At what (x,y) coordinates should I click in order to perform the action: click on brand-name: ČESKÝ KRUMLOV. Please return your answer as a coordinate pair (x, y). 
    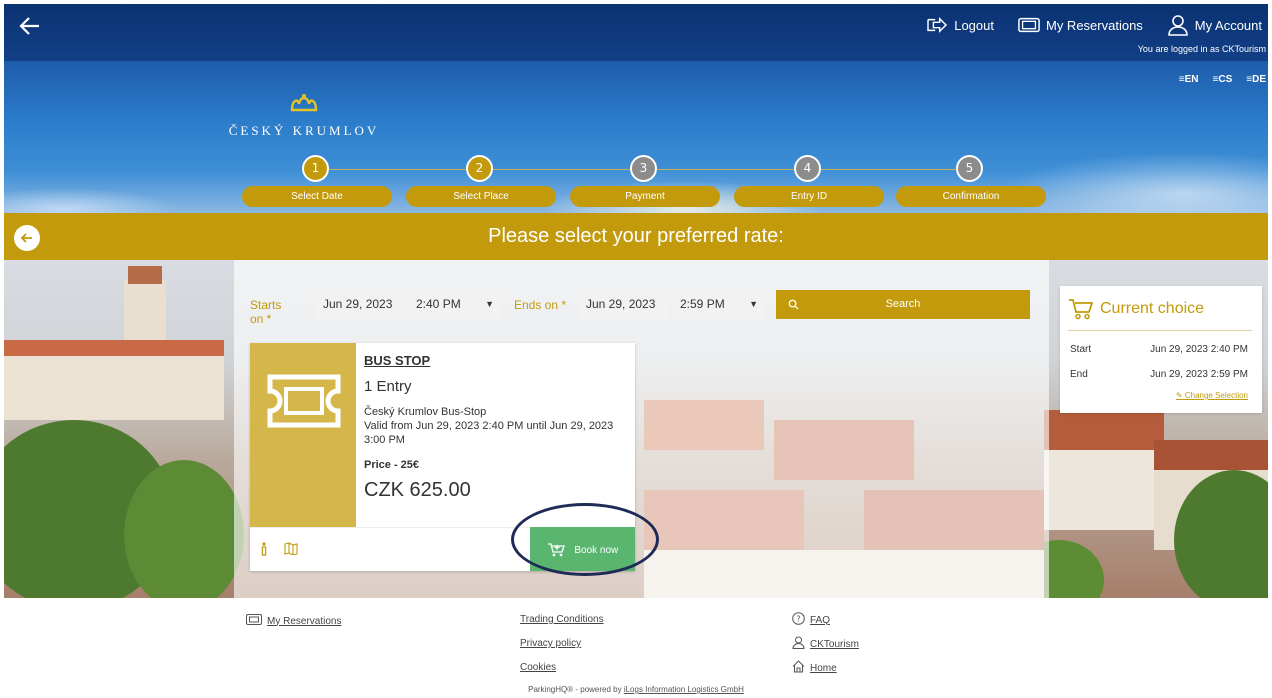
    Looking at the image, I should click on (304, 130).